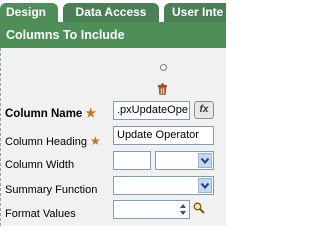  I want to click on column-width-unit-select, so click(184, 160).